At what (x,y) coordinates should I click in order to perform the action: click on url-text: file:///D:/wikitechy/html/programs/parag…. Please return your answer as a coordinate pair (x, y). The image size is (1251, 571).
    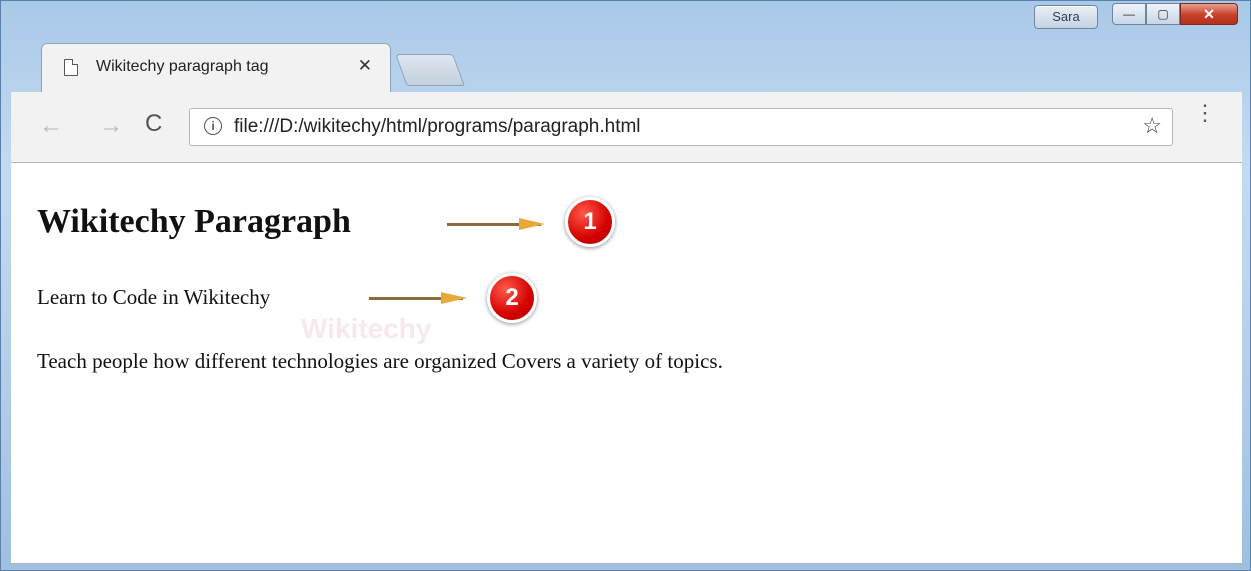
    Looking at the image, I should click on (437, 127).